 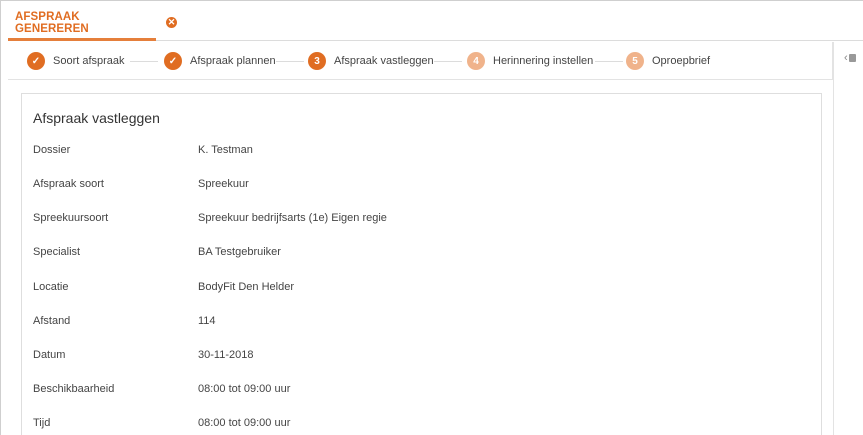 I want to click on row-value: BodyFit Den Helder, so click(x=246, y=287).